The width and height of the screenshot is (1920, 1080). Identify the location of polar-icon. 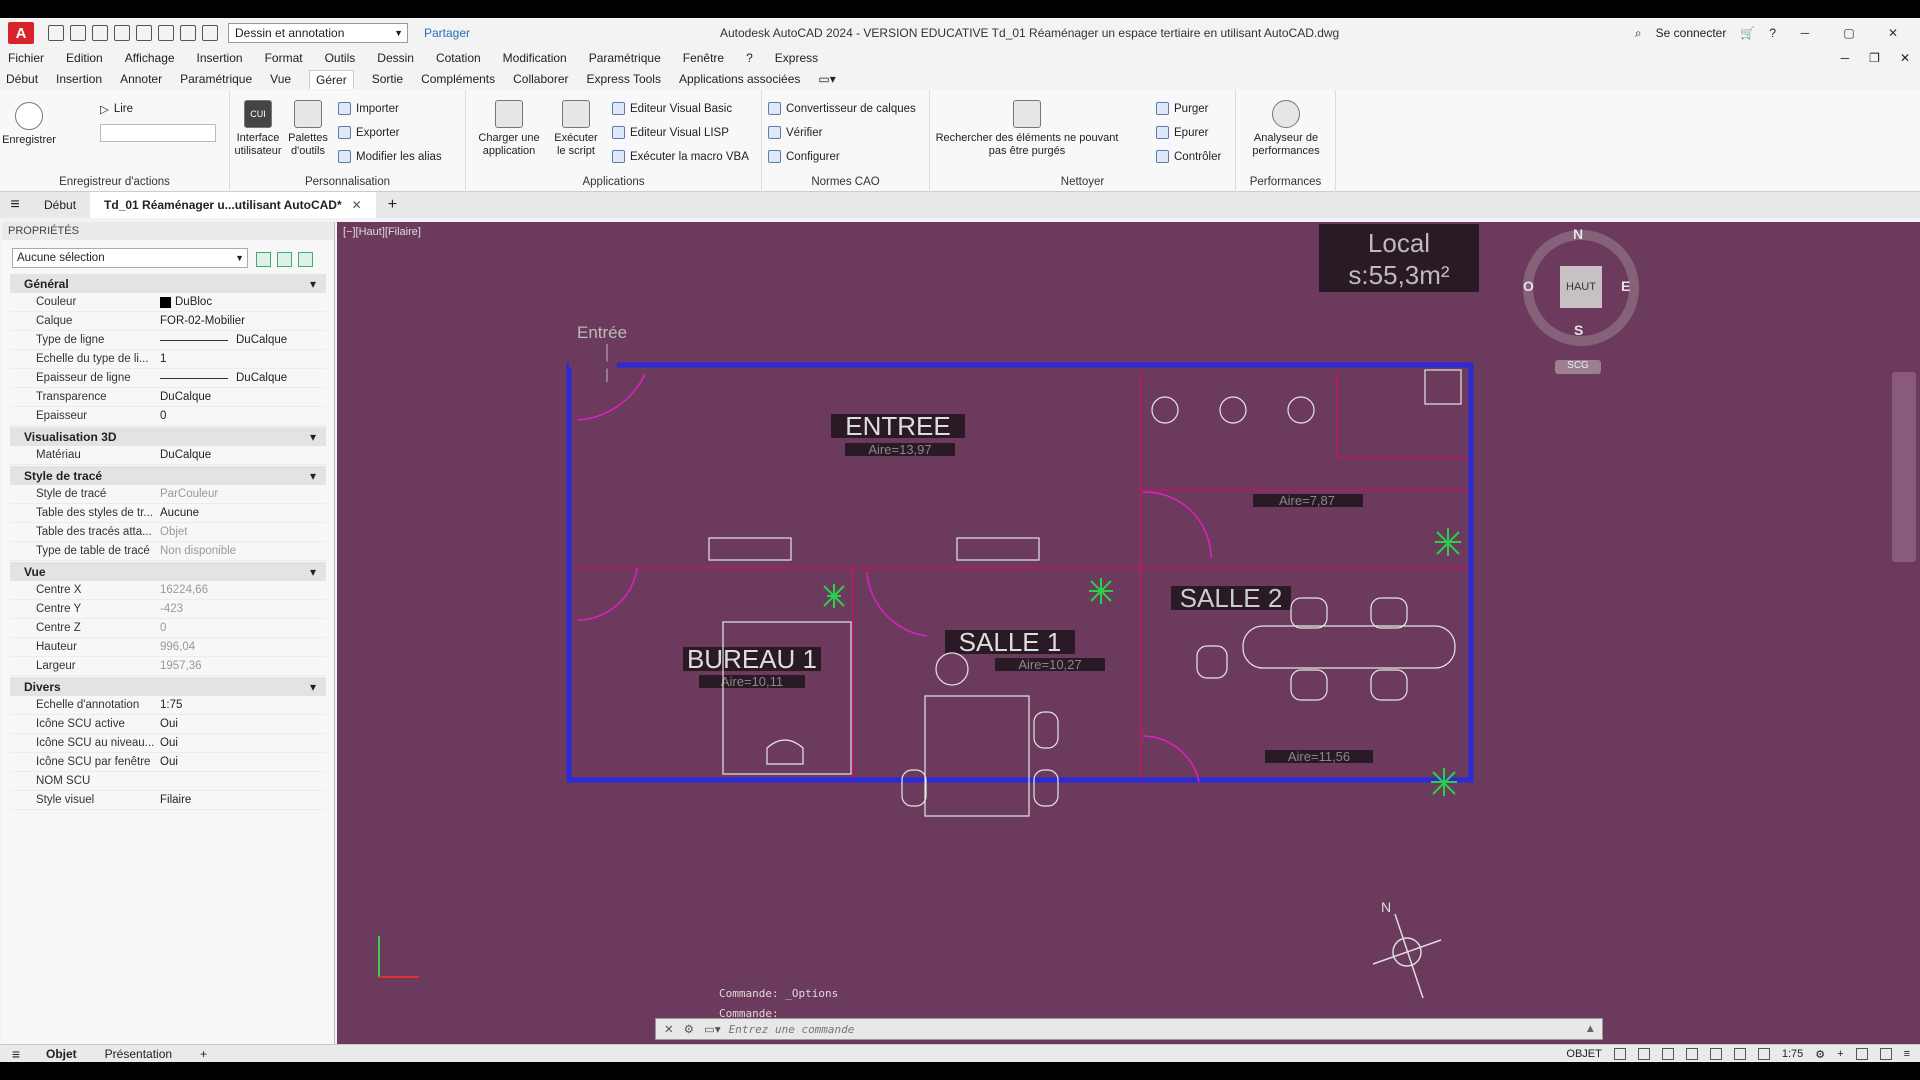
(1691, 1054).